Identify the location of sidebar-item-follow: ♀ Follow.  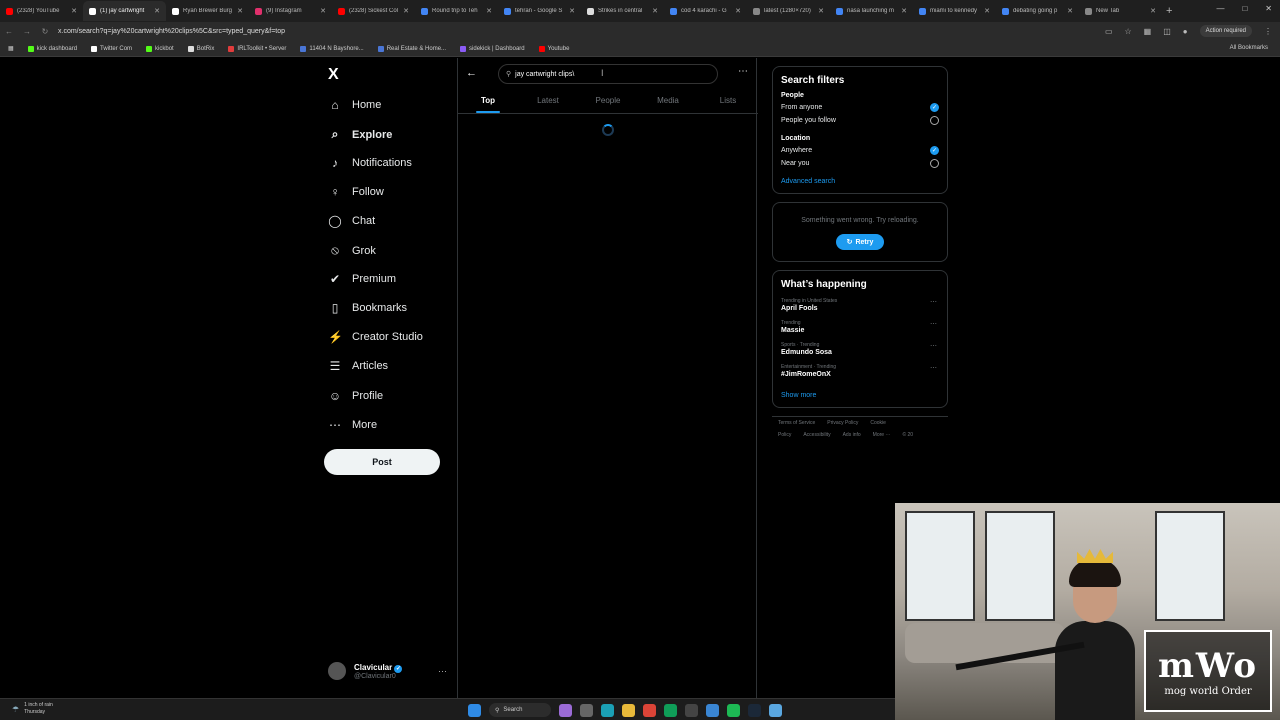
(356, 192).